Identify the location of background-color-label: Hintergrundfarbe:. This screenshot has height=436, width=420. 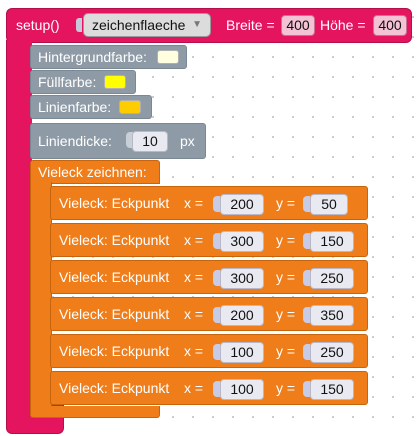
(92, 57).